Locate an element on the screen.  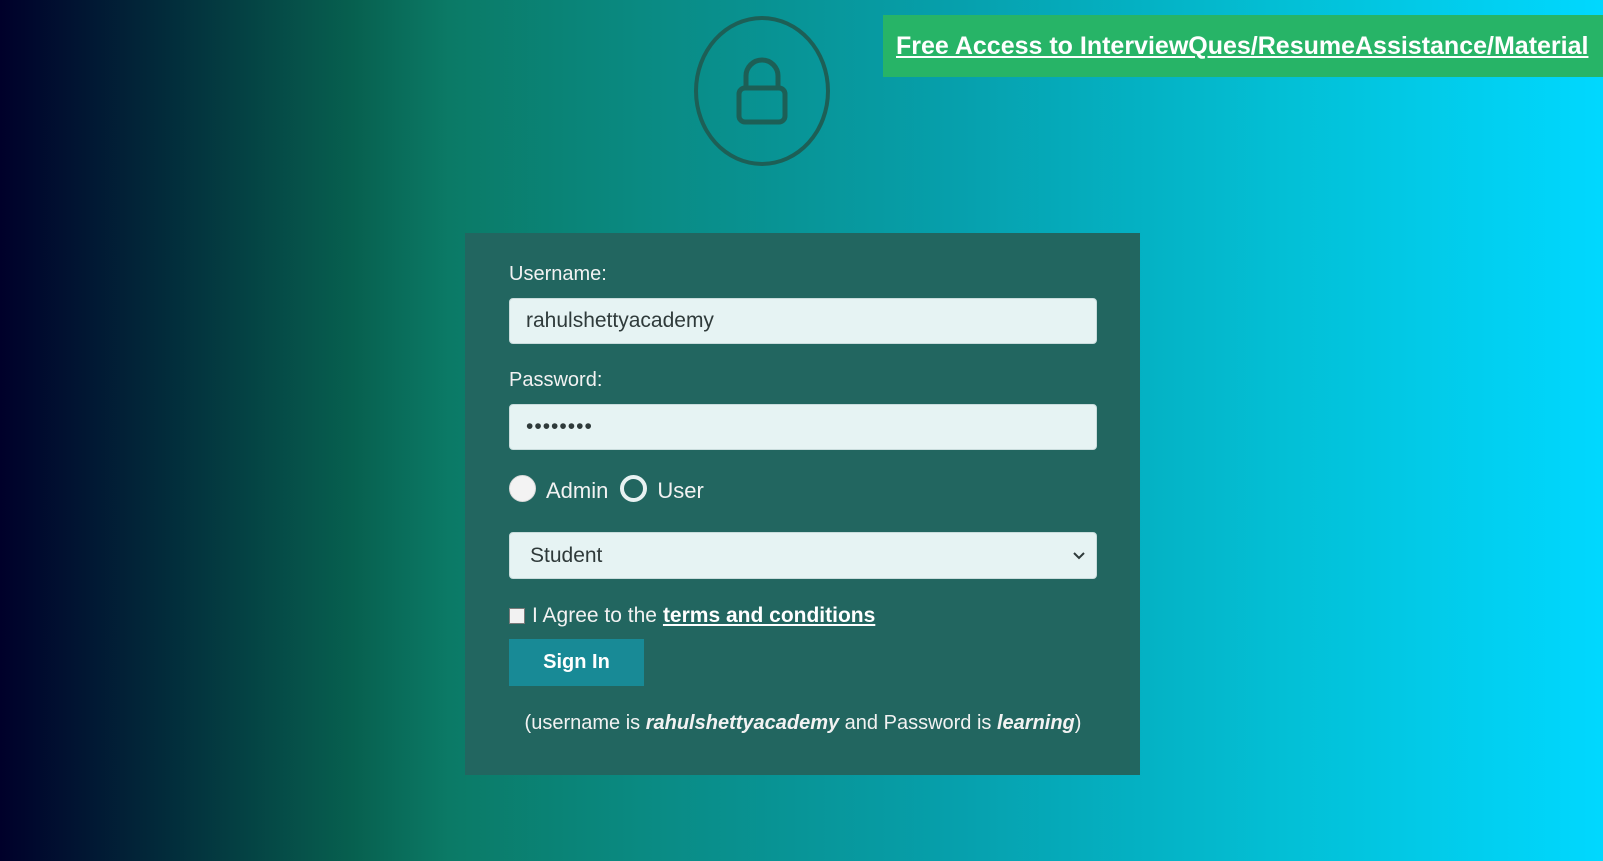
hint-username: rahulshettyacademy is located at coordinates (742, 723).